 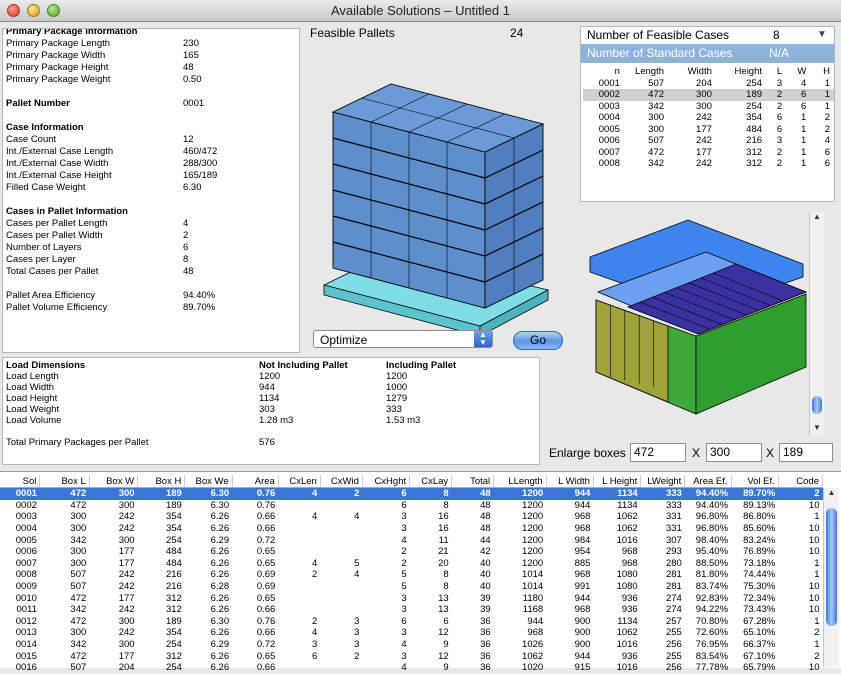 I want to click on case-row: 0004 300 242 354 6 1 2, so click(x=708, y=118).